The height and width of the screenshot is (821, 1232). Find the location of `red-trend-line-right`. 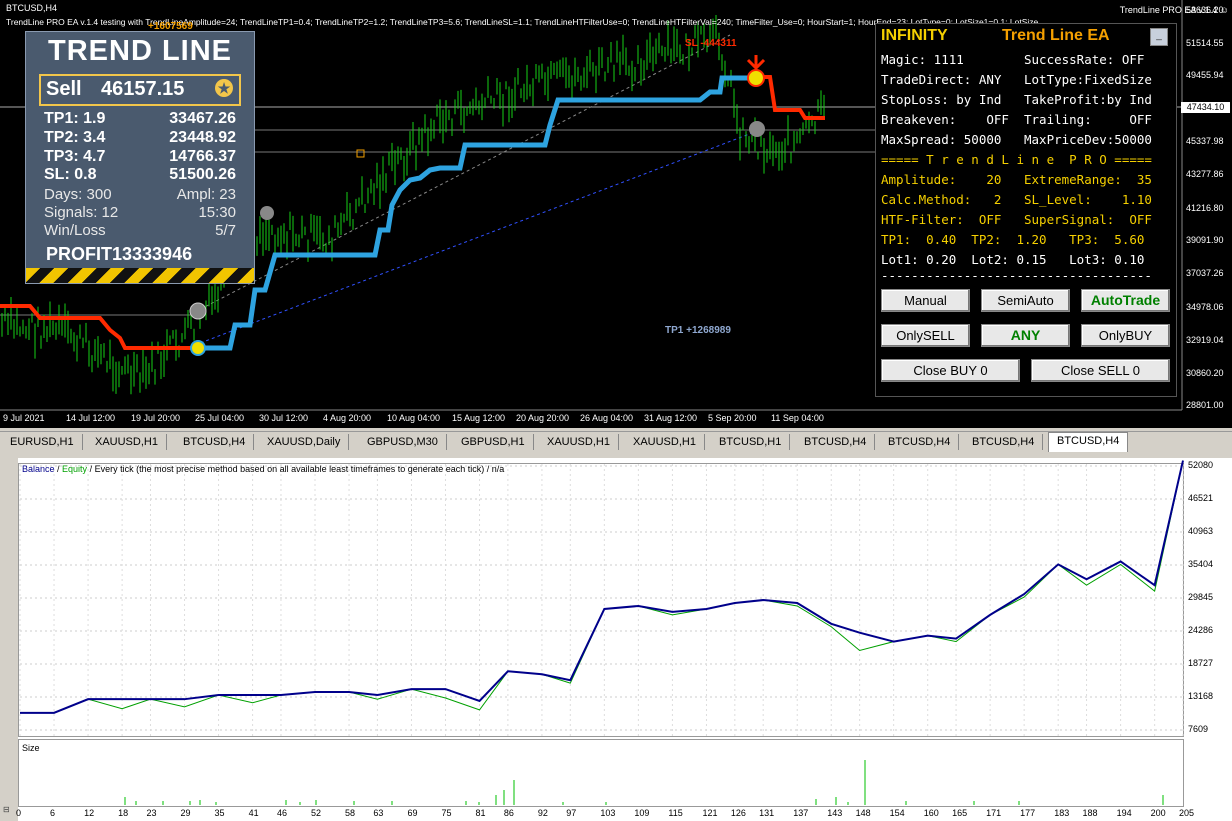

red-trend-line-right is located at coordinates (792, 97).